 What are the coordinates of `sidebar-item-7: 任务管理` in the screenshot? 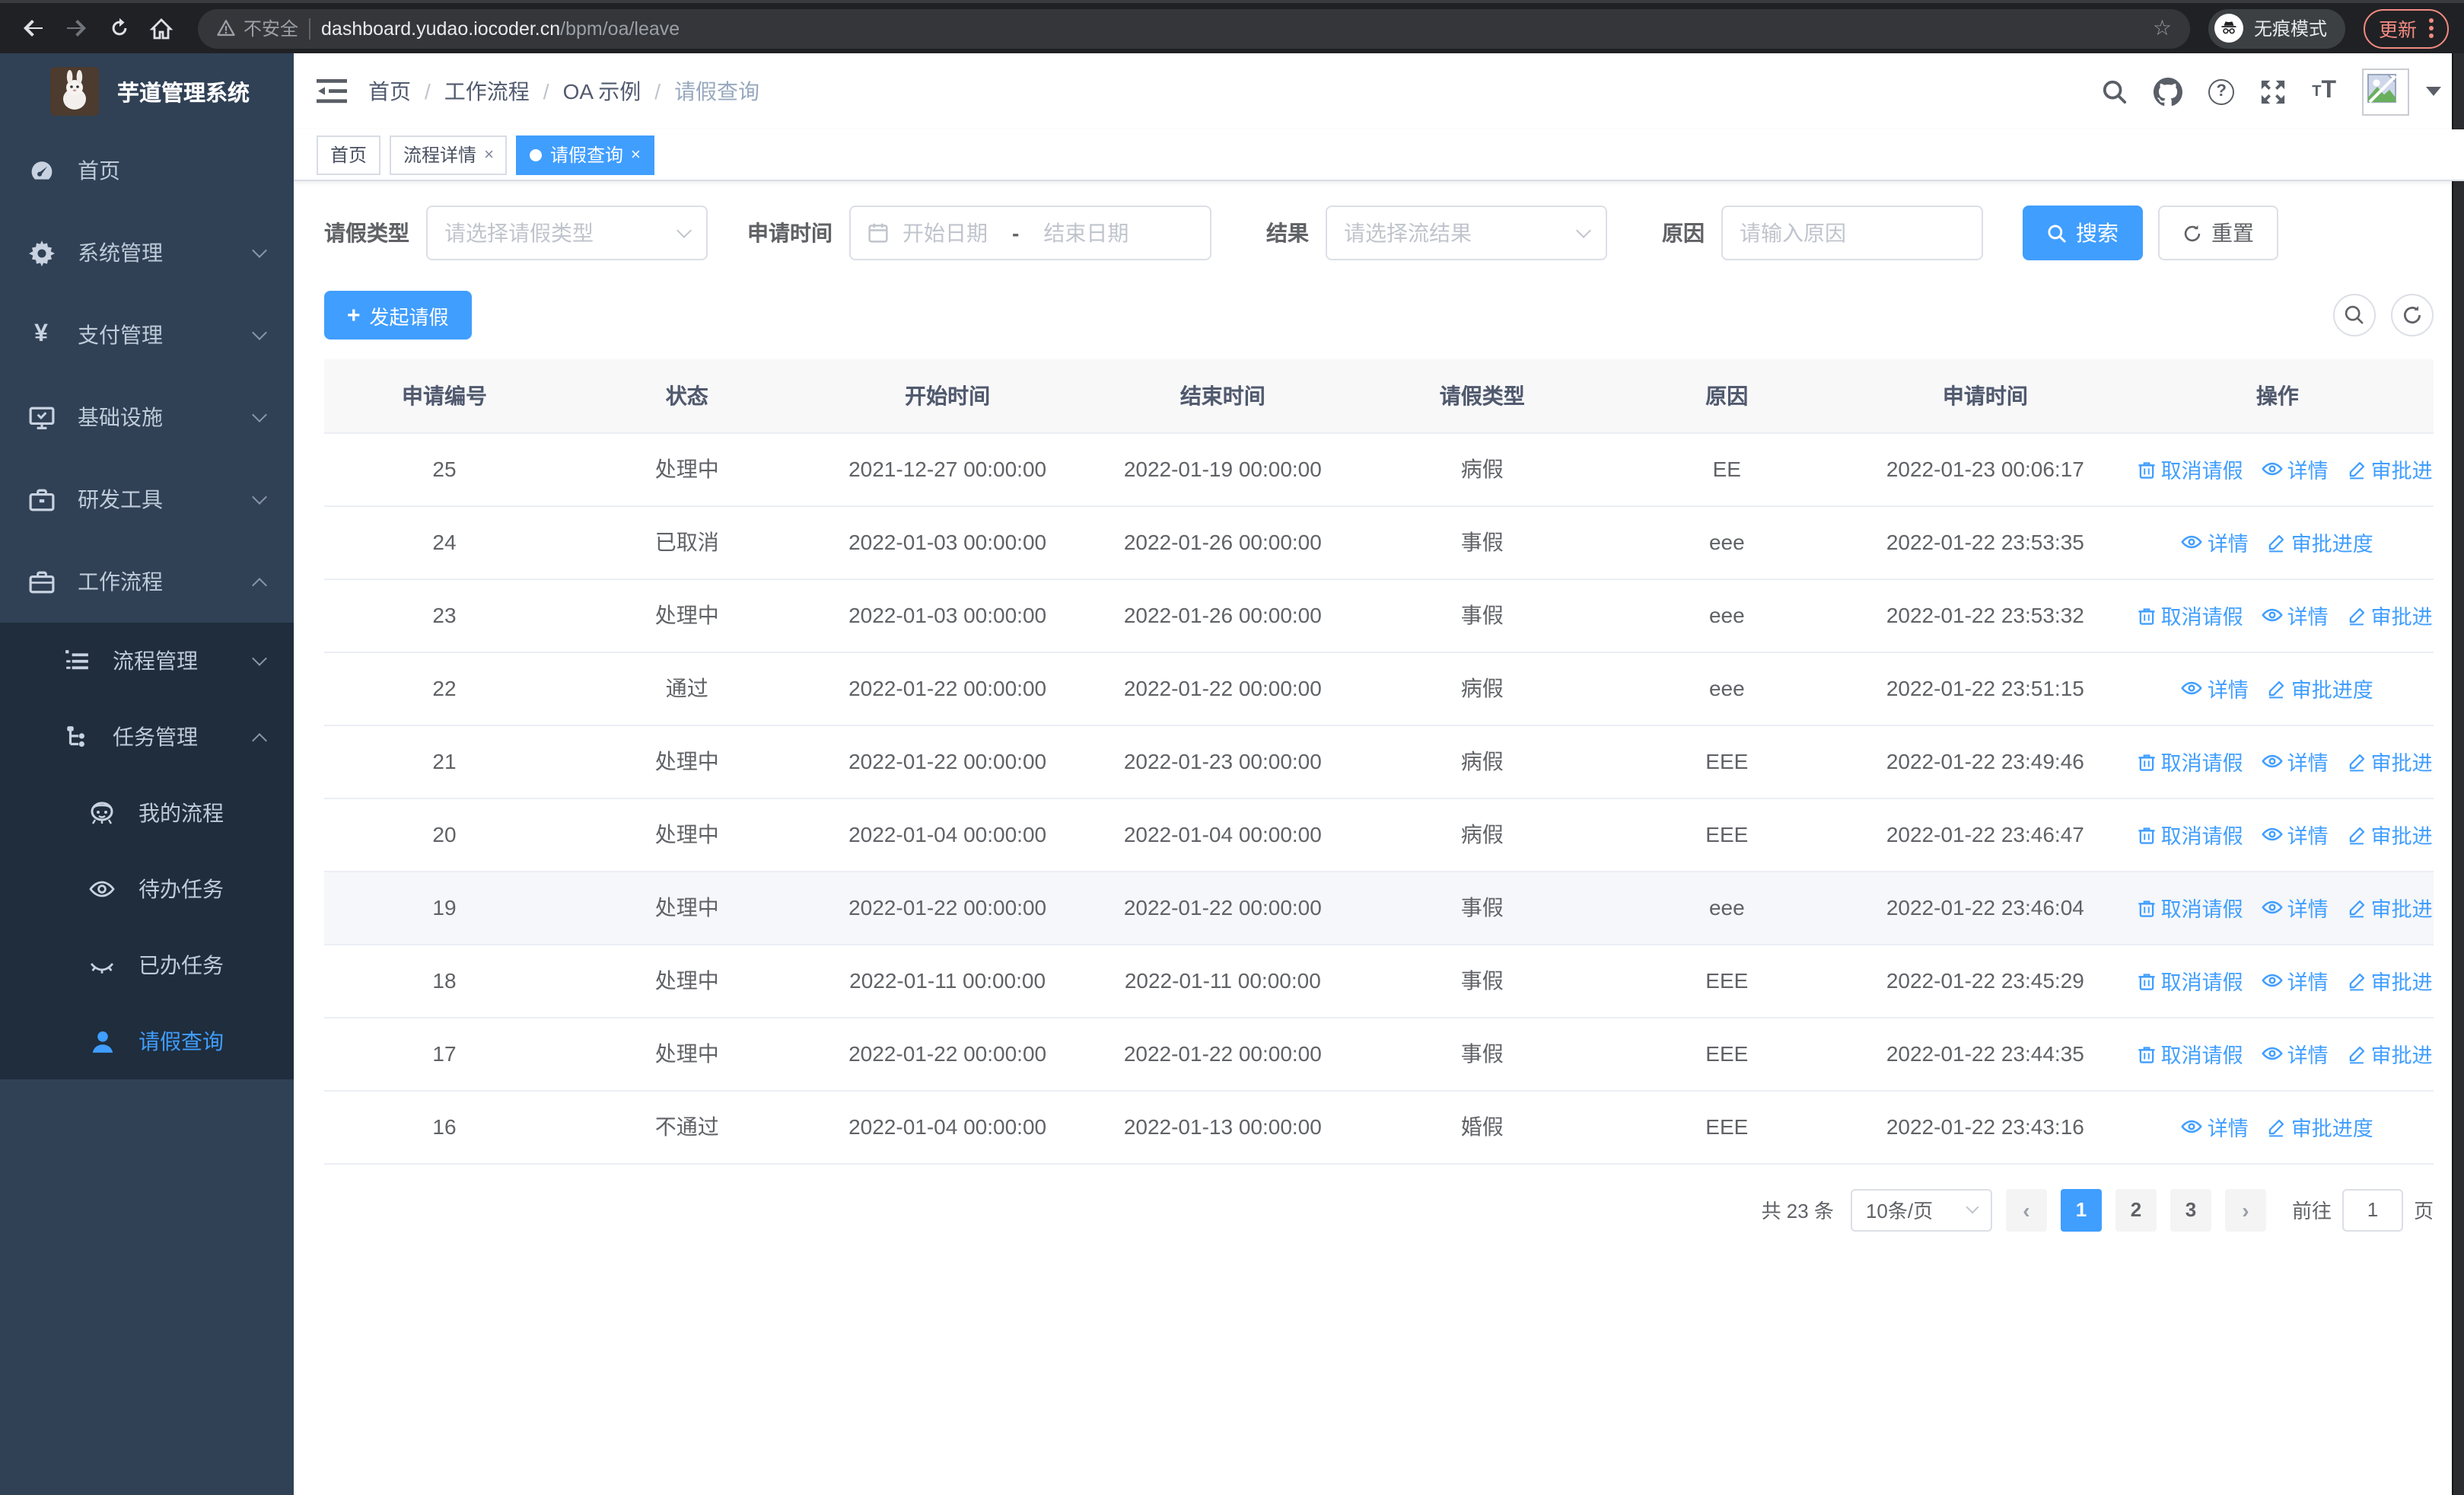 It's located at (147, 737).